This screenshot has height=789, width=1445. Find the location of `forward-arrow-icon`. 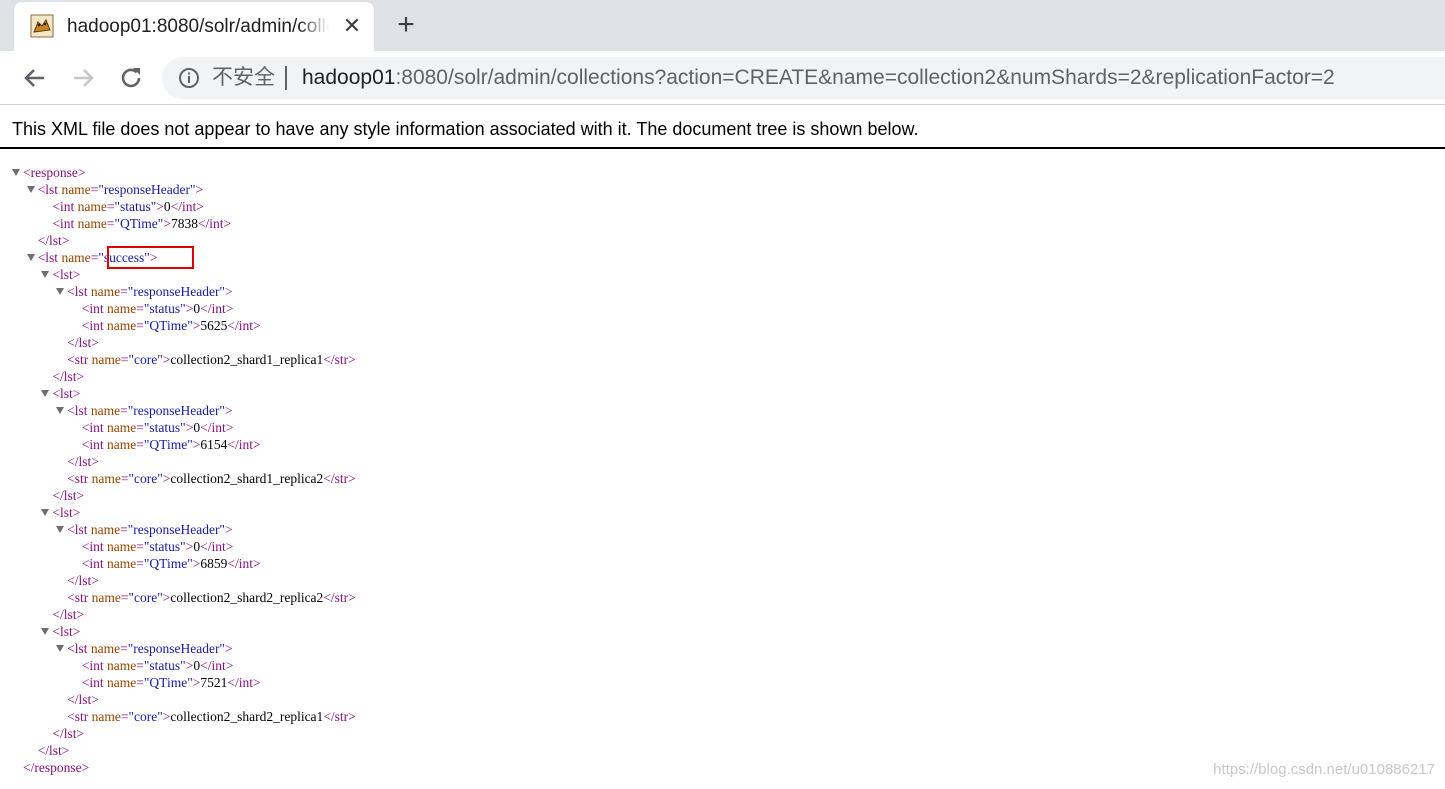

forward-arrow-icon is located at coordinates (83, 78).